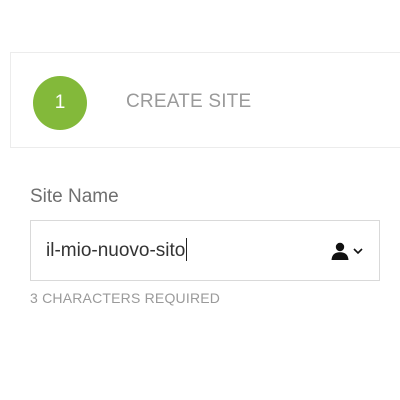 This screenshot has height=400, width=400. Describe the element at coordinates (205, 250) in the screenshot. I see `site-name-input: il-mio-nuovo-sito` at that location.